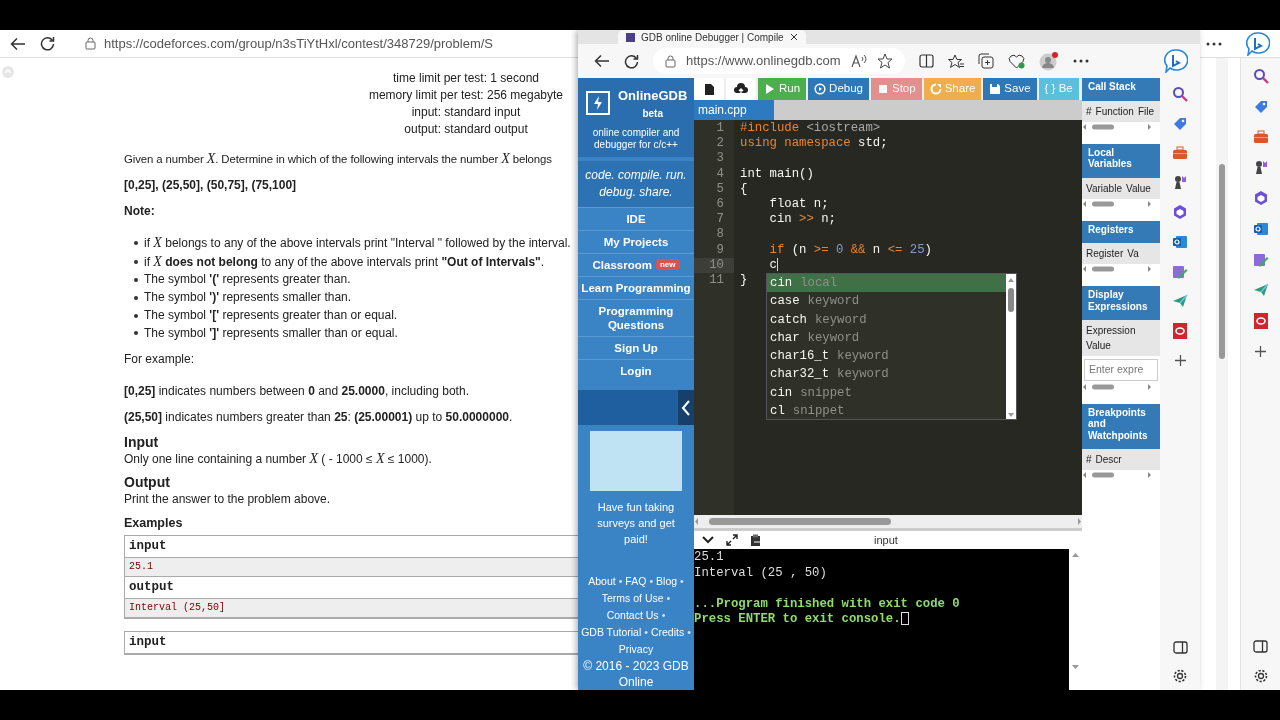  I want to click on expression-field: Enter expre, so click(1121, 370).